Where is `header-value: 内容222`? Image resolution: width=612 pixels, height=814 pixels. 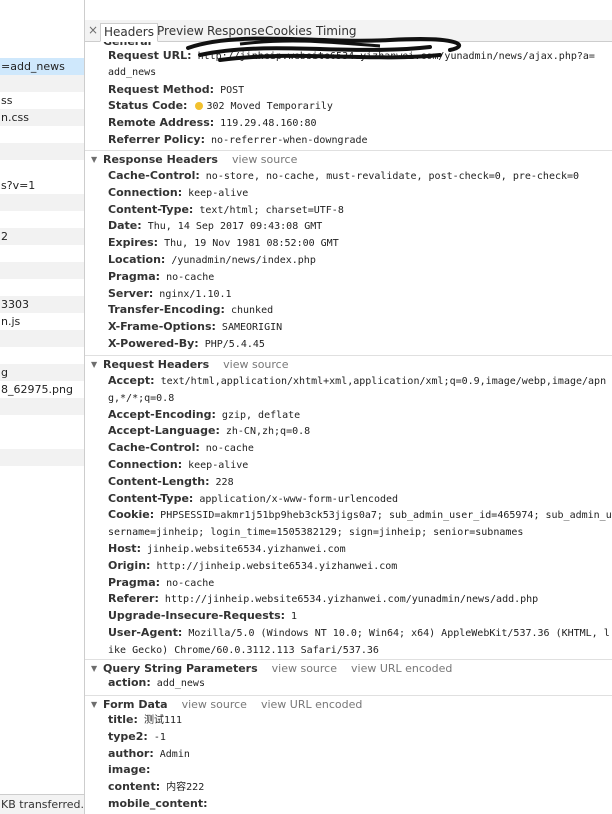 header-value: 内容222 is located at coordinates (185, 788).